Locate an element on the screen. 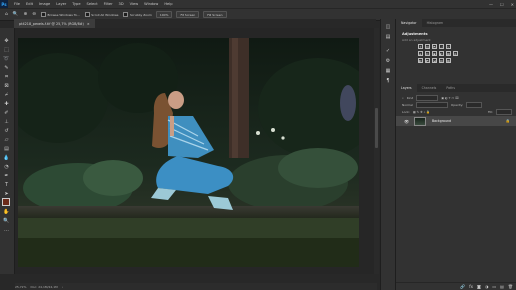 This screenshot has height=290, width=516. close-tab-icon: × is located at coordinates (88, 24).